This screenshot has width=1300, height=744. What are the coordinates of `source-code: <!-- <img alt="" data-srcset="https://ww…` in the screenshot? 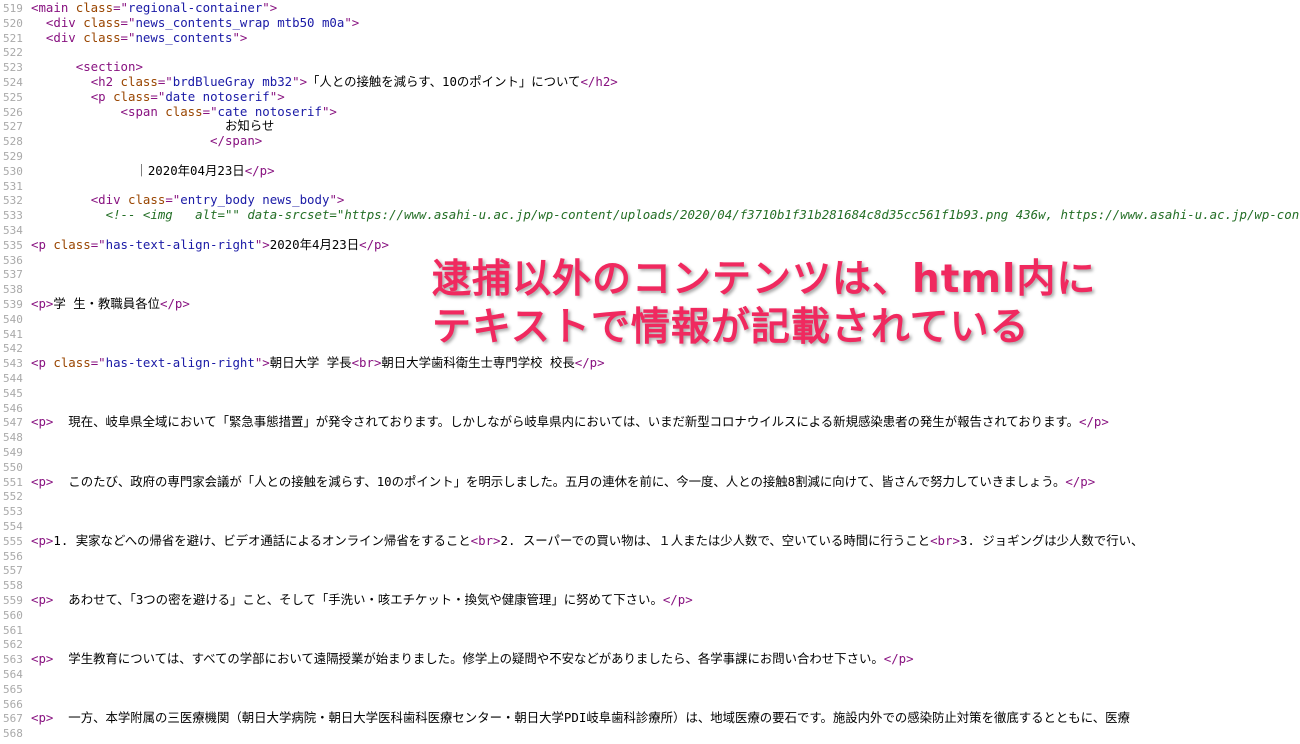 It's located at (665, 214).